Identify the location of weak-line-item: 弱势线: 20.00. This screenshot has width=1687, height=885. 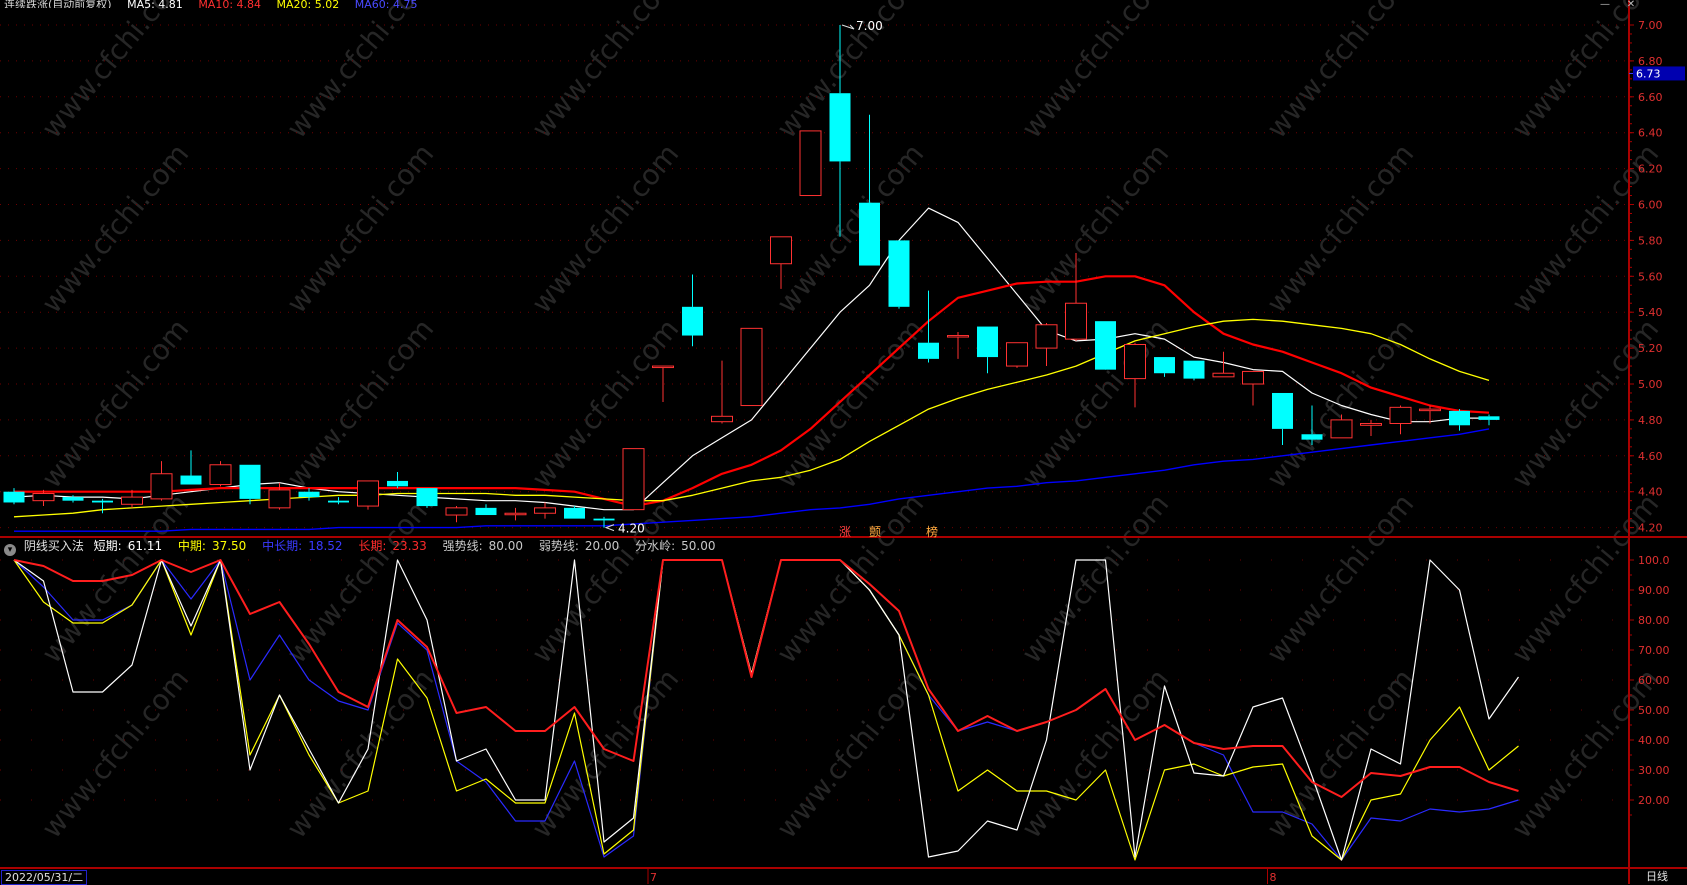
(582, 546).